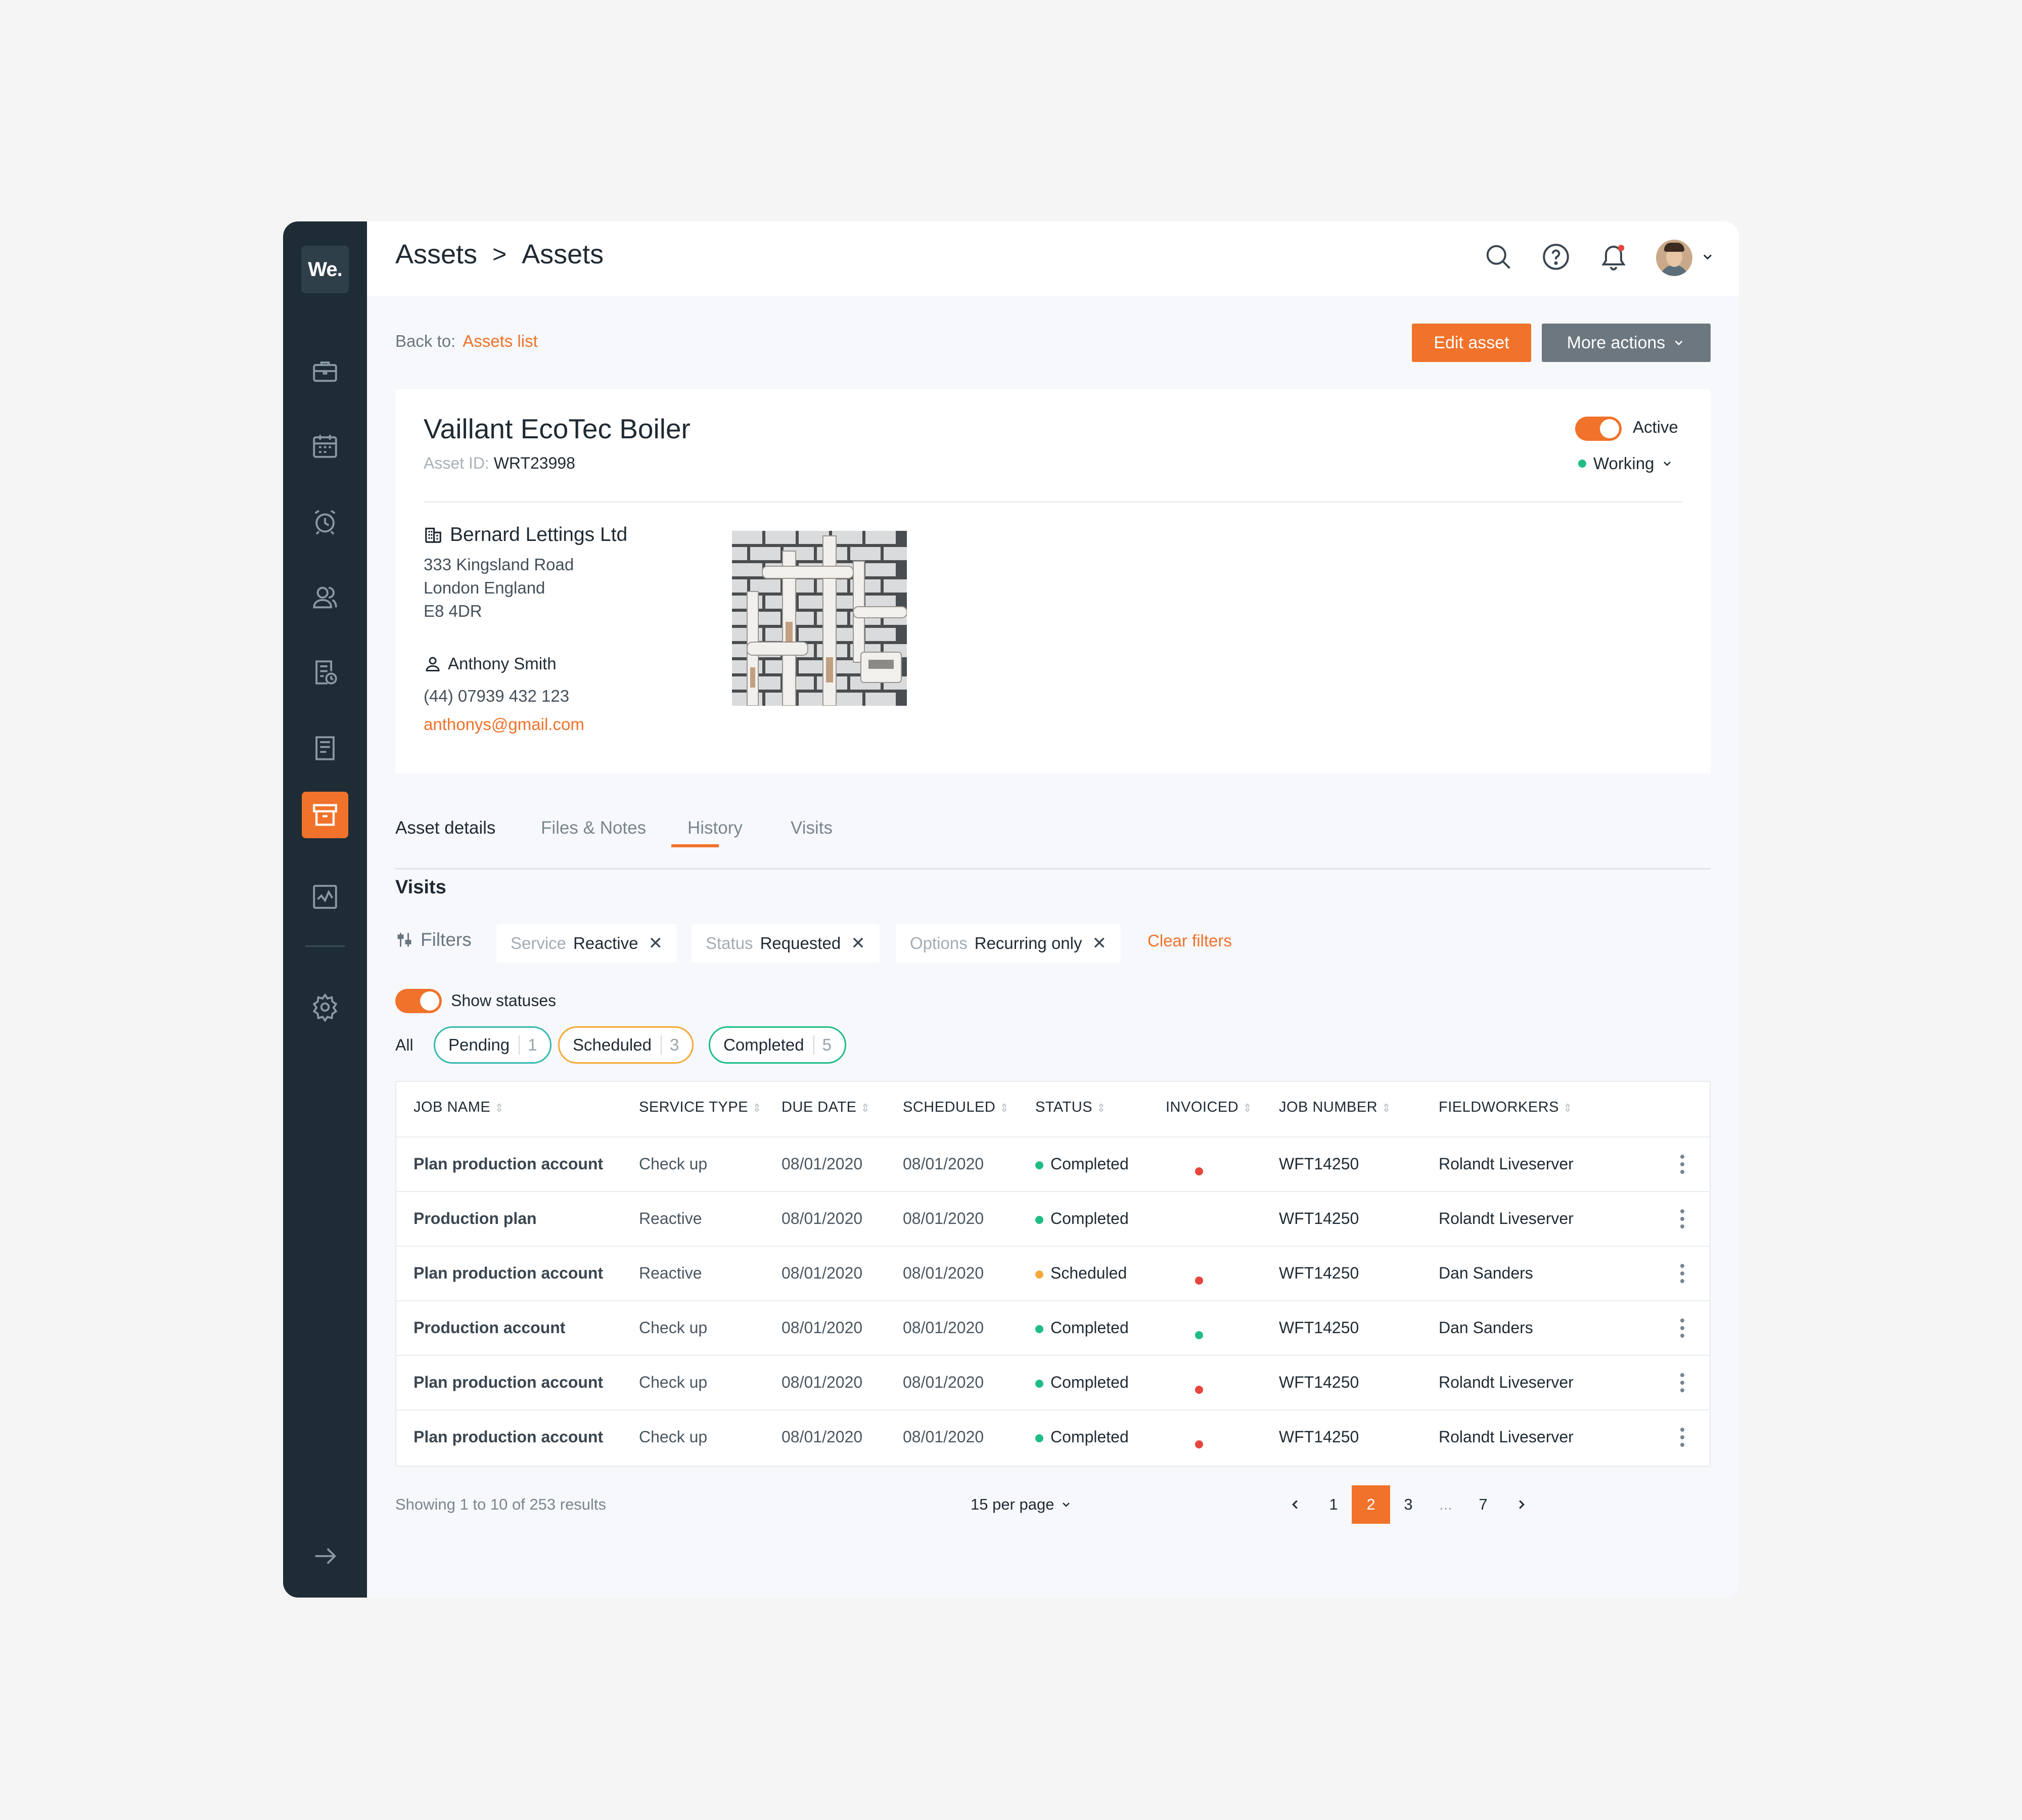 The width and height of the screenshot is (2022, 1820). I want to click on column-header-job-name: JOB NAME ⇕, so click(458, 1107).